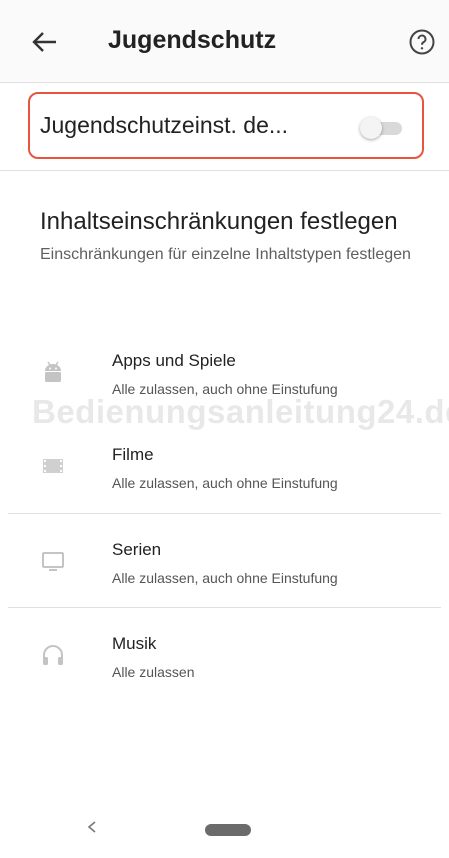 The height and width of the screenshot is (858, 449). What do you see at coordinates (137, 549) in the screenshot?
I see `item-title: Serien` at bounding box center [137, 549].